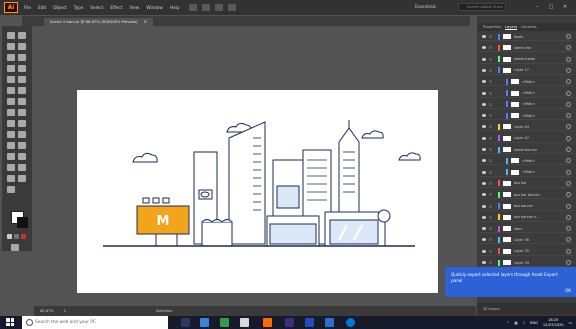 The height and width of the screenshot is (329, 576). I want to click on menu-effect: Effect, so click(116, 7).